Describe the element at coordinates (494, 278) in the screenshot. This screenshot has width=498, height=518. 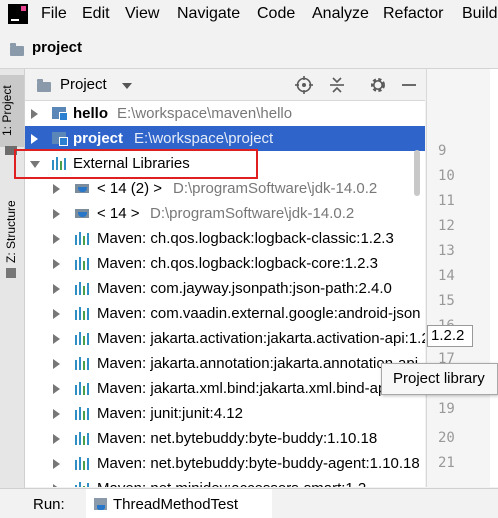
I see `editor-content` at that location.